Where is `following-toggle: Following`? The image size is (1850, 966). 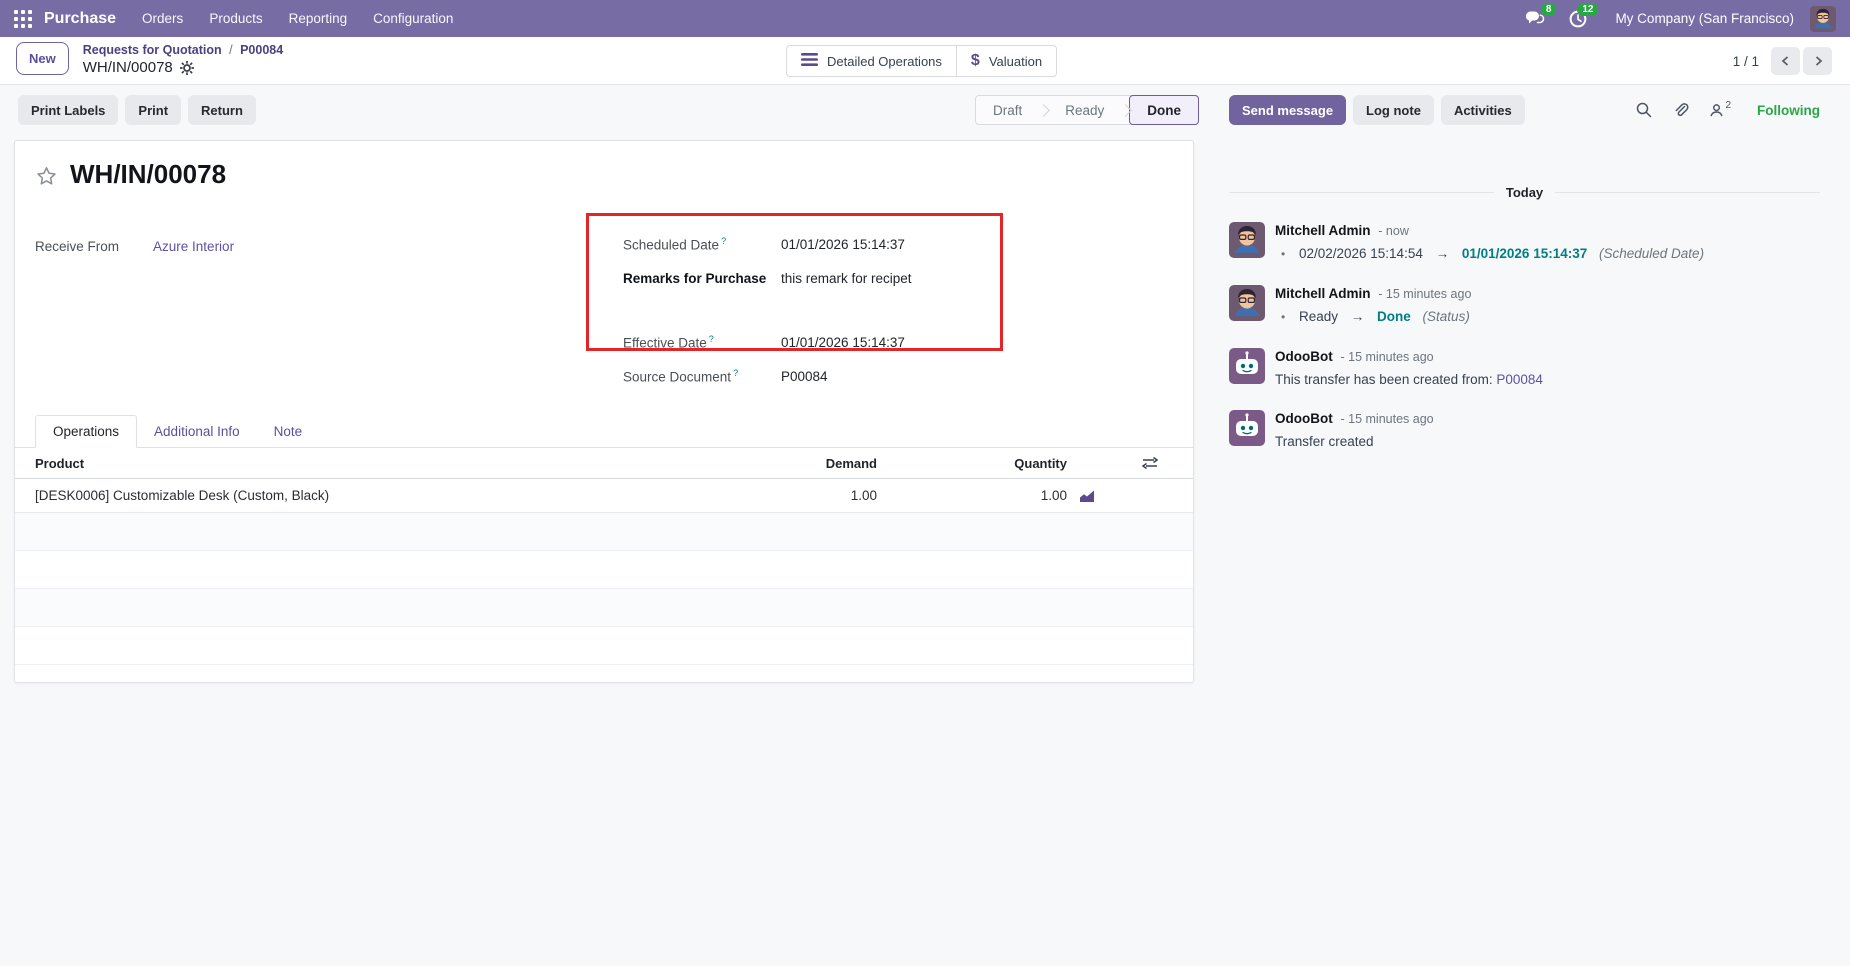 following-toggle: Following is located at coordinates (1788, 110).